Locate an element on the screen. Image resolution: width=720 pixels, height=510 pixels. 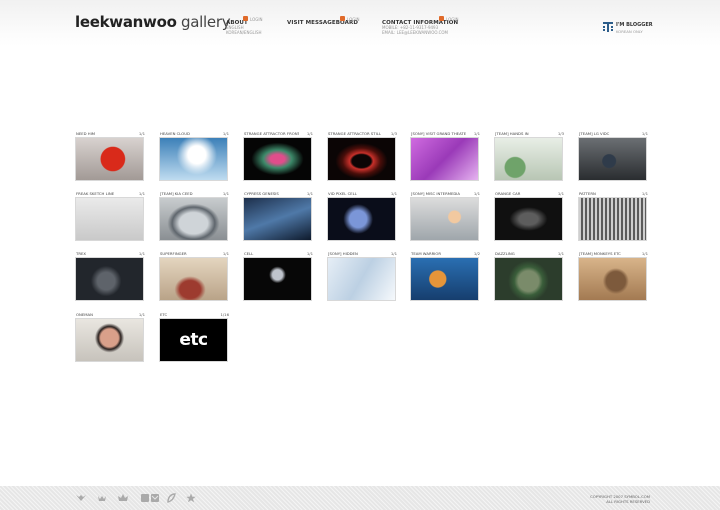
gallery-item-title: [SONY] VISIT GRAND THEATER is located at coordinates (438, 133).